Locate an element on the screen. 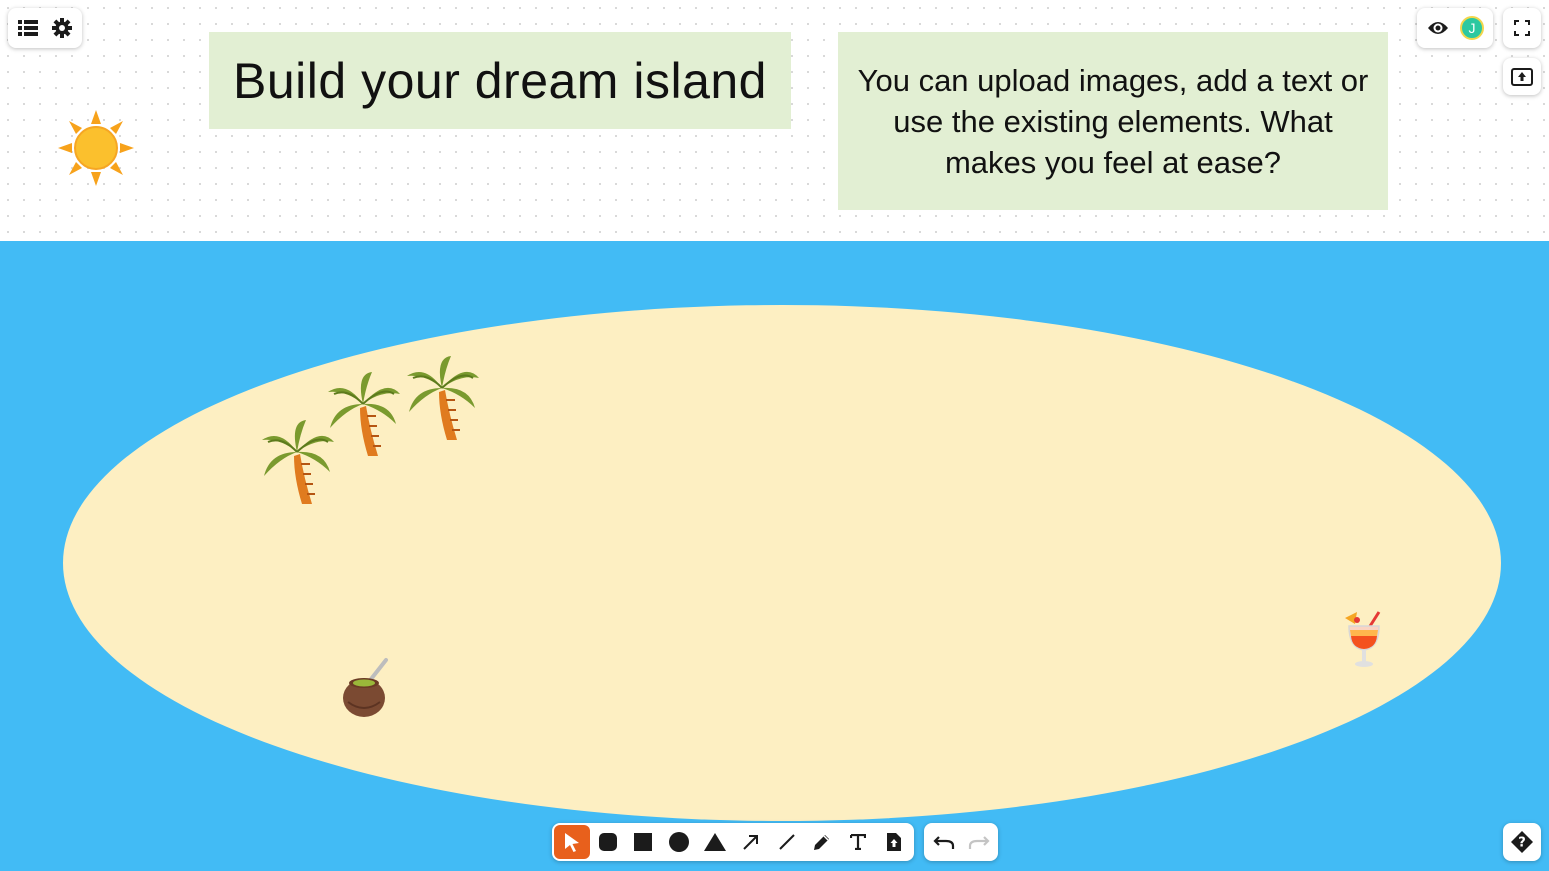 Image resolution: width=1549 pixels, height=871 pixels. line-tool is located at coordinates (787, 842).